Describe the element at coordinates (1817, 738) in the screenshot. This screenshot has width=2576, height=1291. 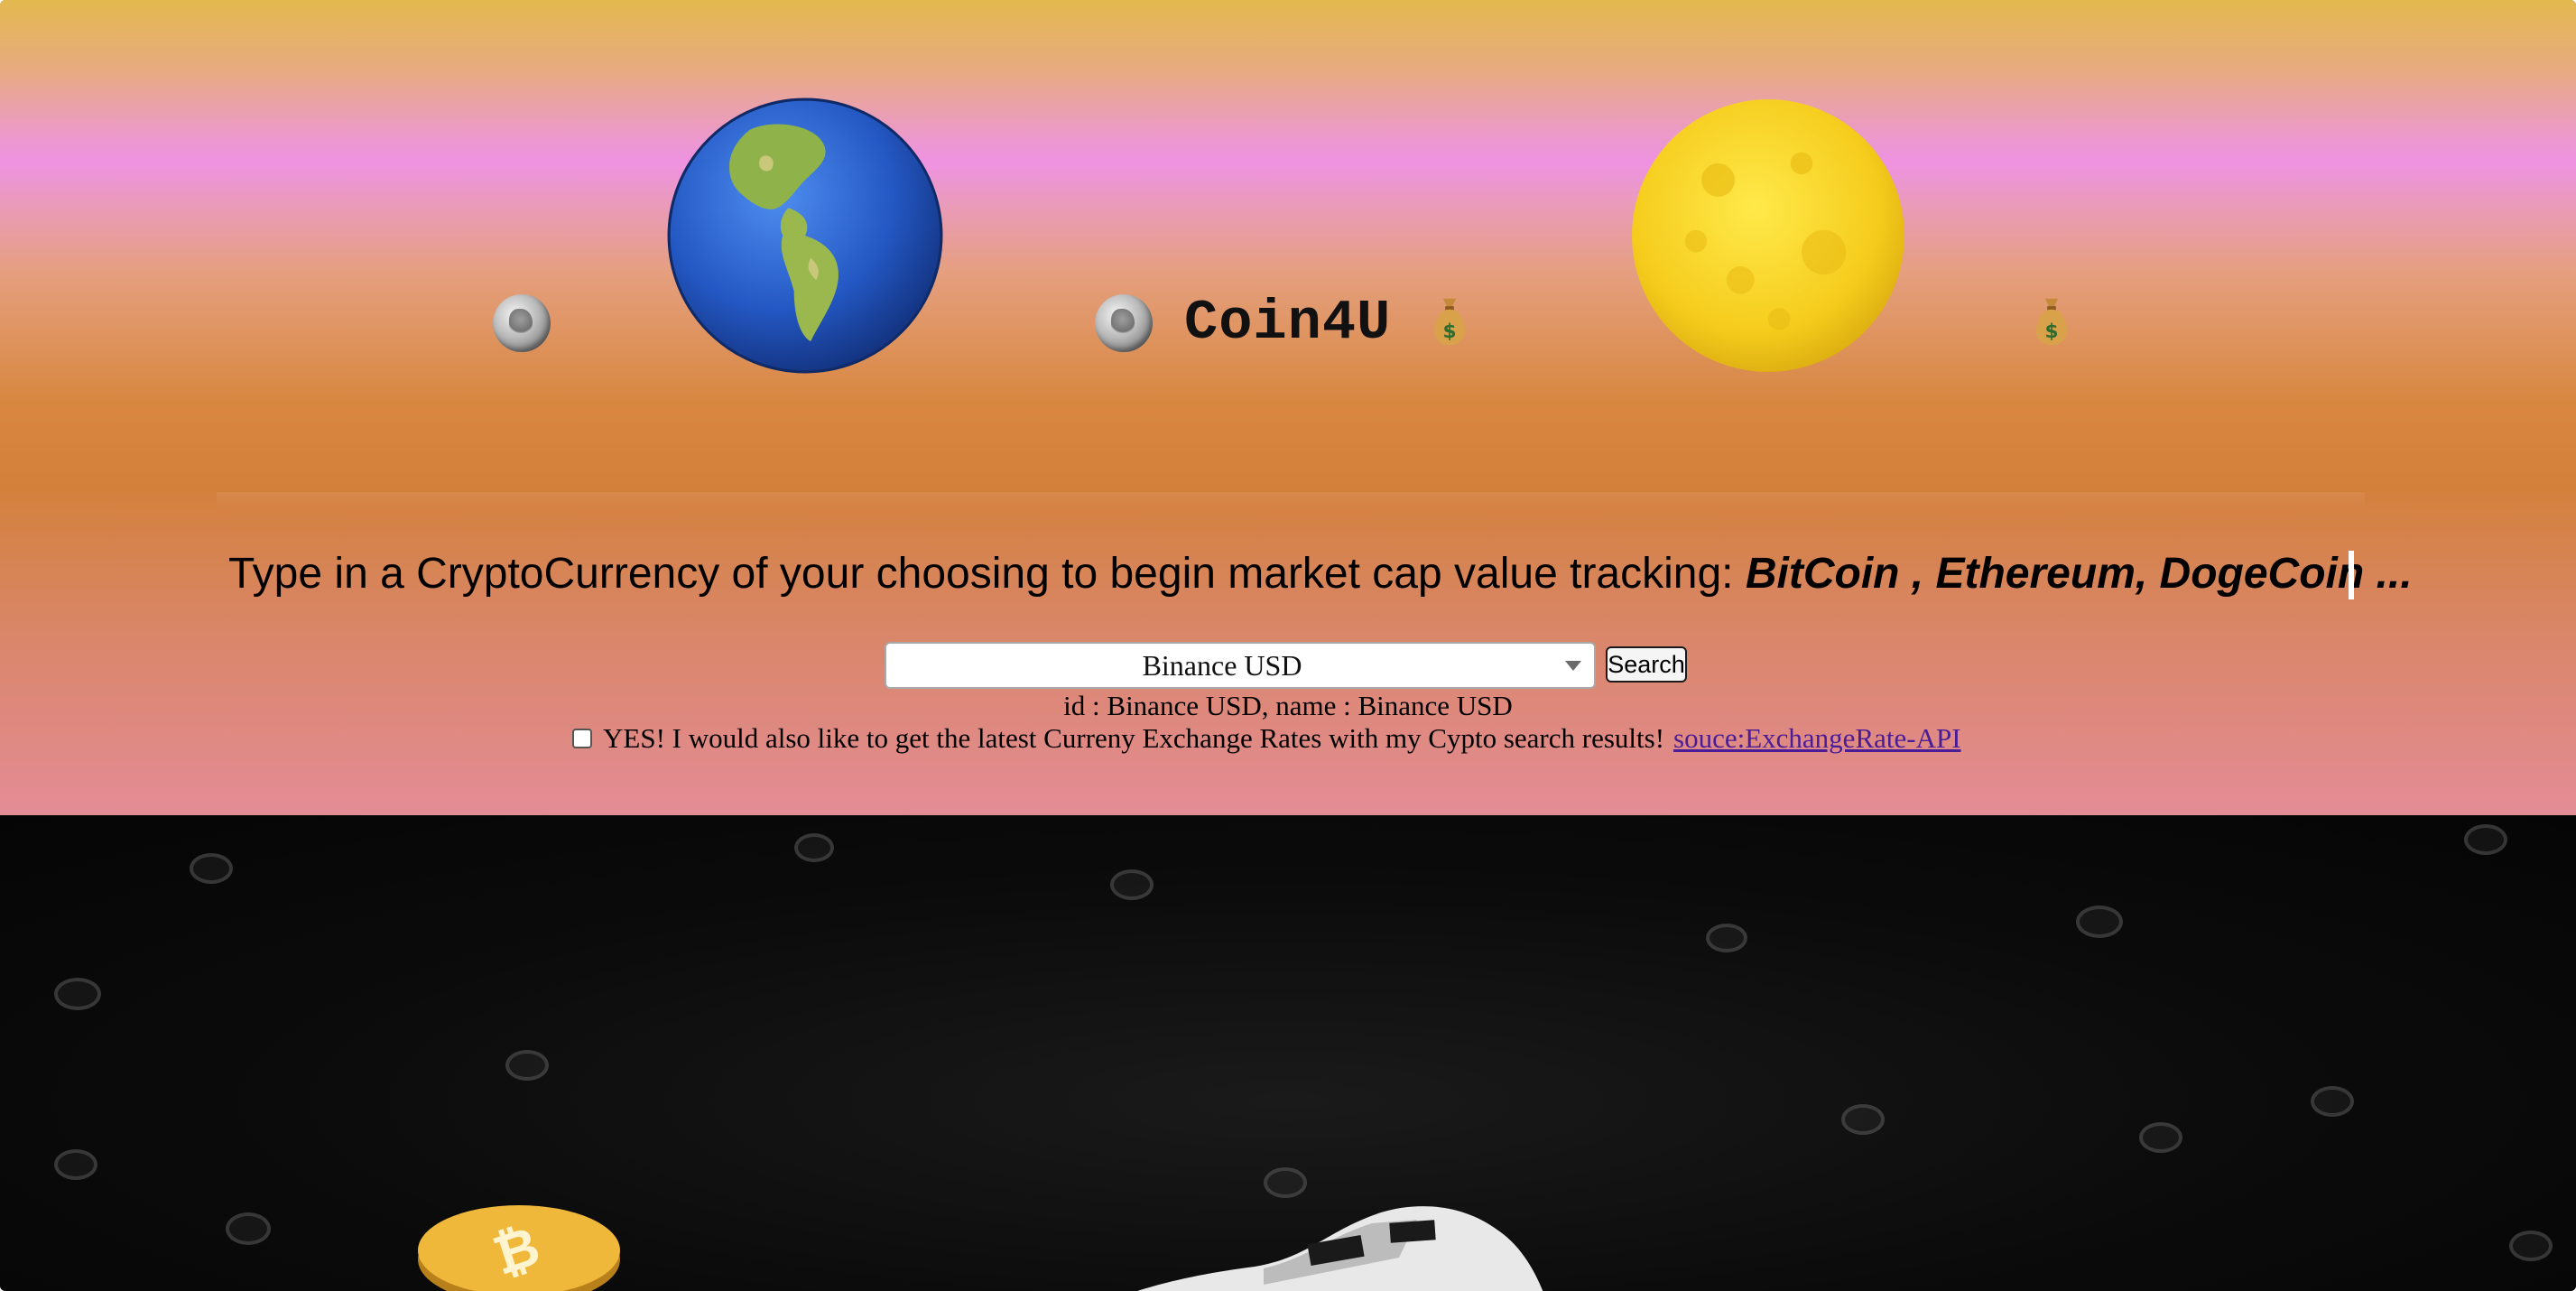
I see `exchange-rate-source-link: souce:ExchangeRate-API` at that location.